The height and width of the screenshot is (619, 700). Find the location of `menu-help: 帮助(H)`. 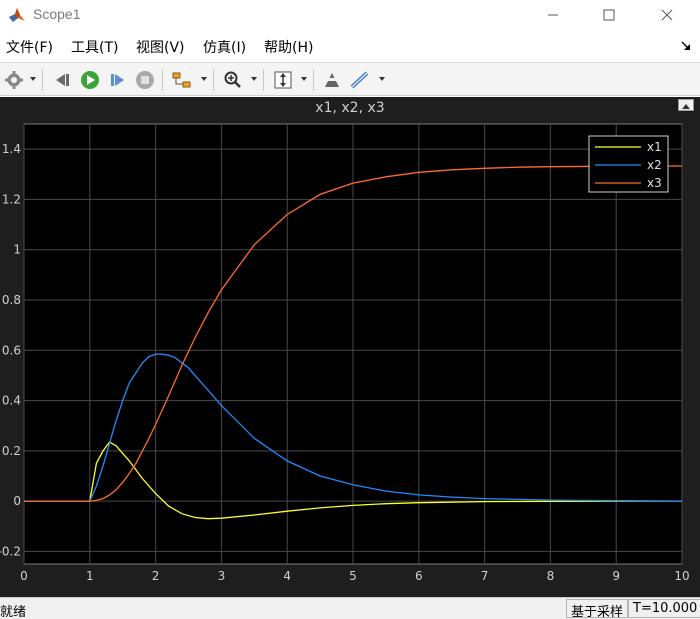

menu-help: 帮助(H) is located at coordinates (288, 47).